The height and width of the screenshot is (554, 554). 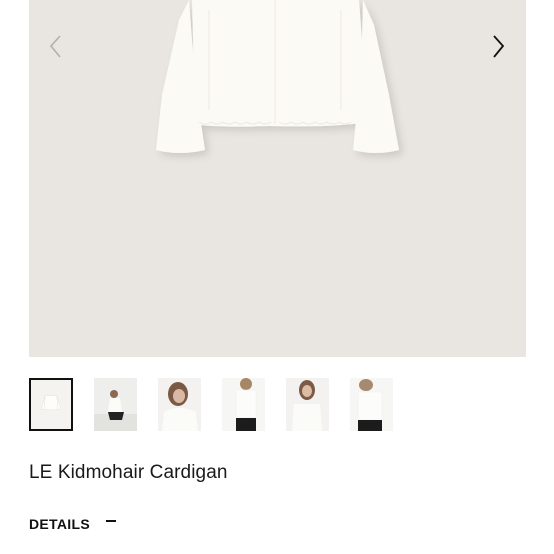 I want to click on details-accordion-toggle: DETAILS, so click(x=72, y=524).